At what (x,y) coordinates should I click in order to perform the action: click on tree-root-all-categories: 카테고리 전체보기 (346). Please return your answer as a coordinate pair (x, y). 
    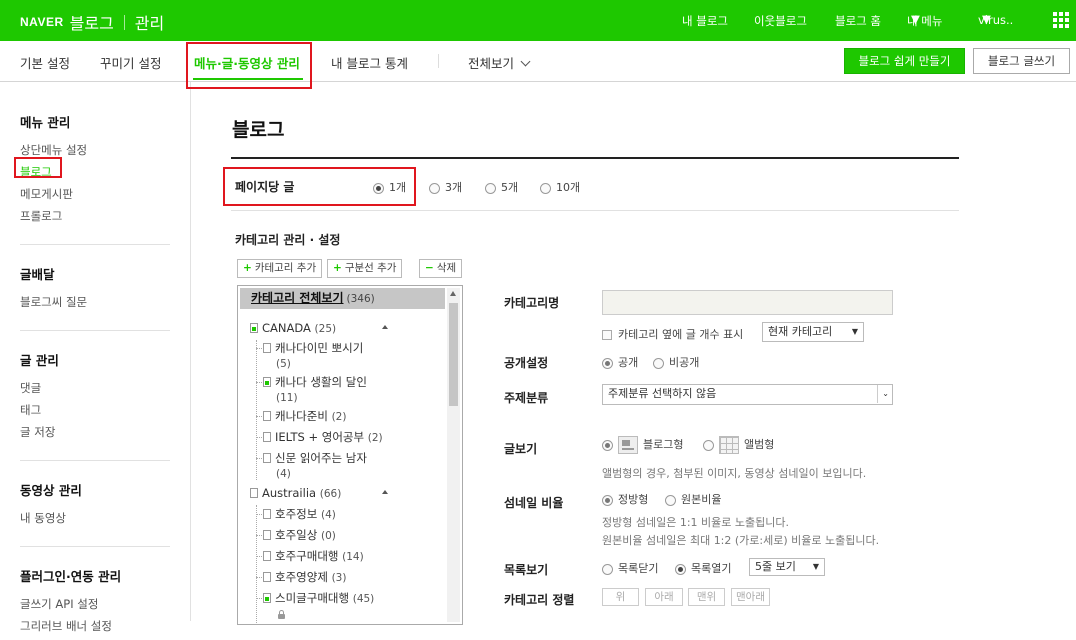
    Looking at the image, I should click on (342, 298).